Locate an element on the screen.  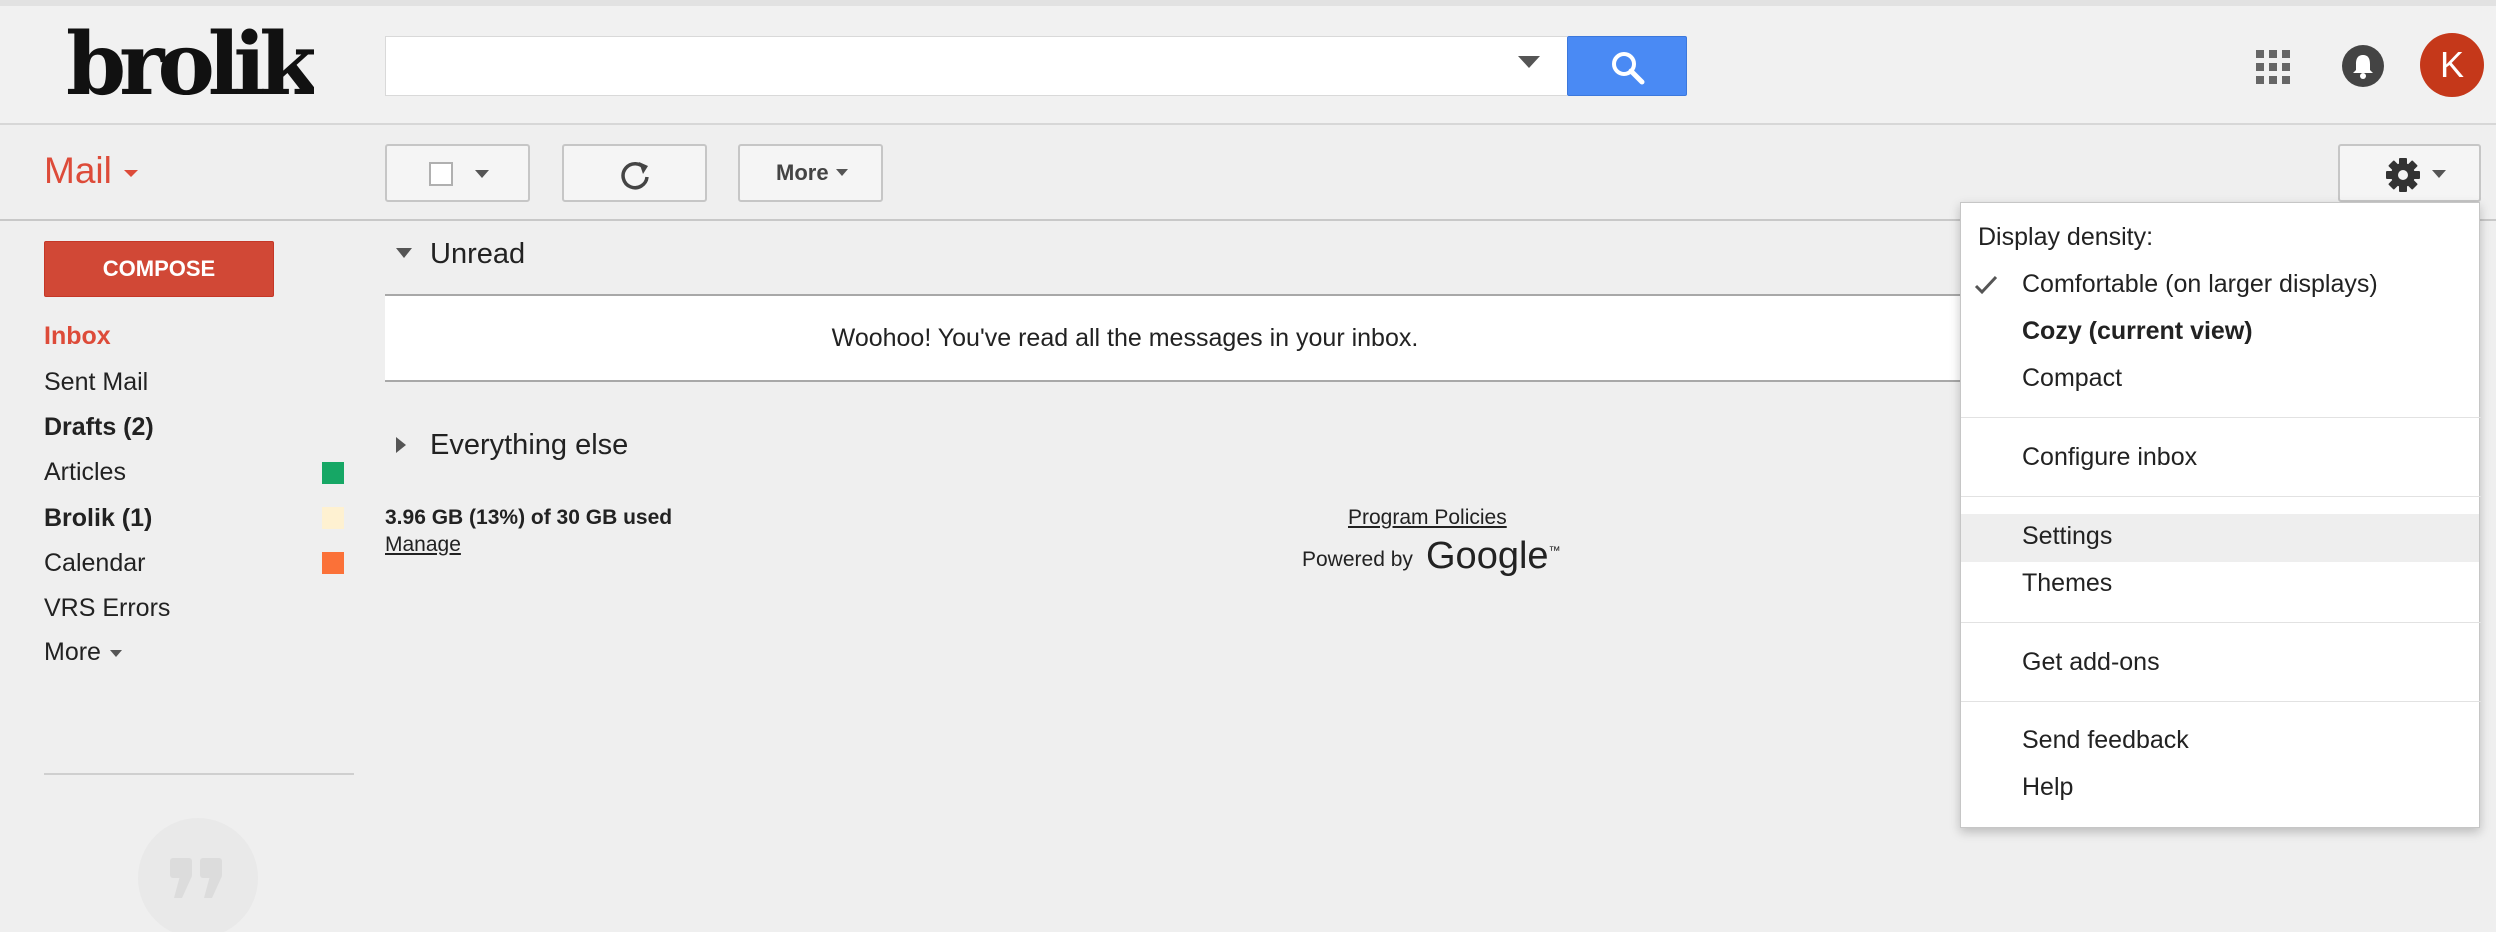
gear-icon is located at coordinates (2403, 175).